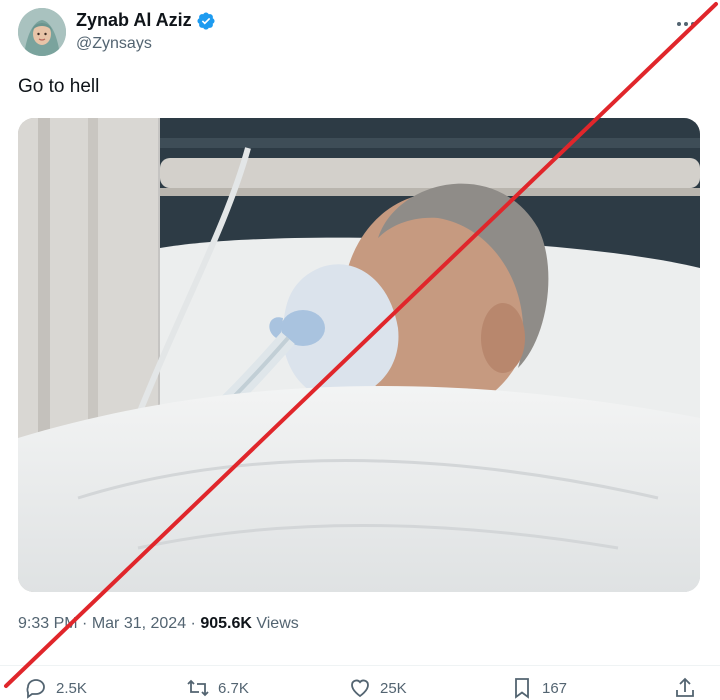 The height and width of the screenshot is (700, 720). I want to click on views-label: Views, so click(275, 623).